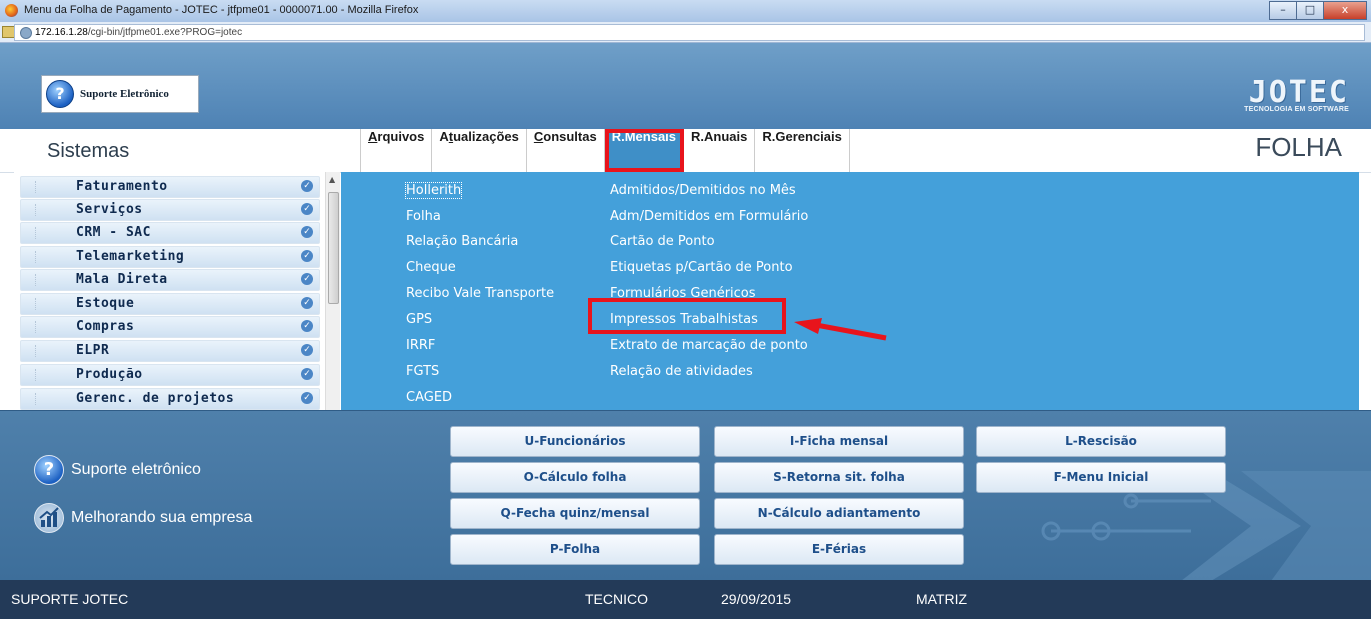 The width and height of the screenshot is (1371, 619). What do you see at coordinates (431, 267) in the screenshot?
I see `menu-item-cheque: Cheque` at bounding box center [431, 267].